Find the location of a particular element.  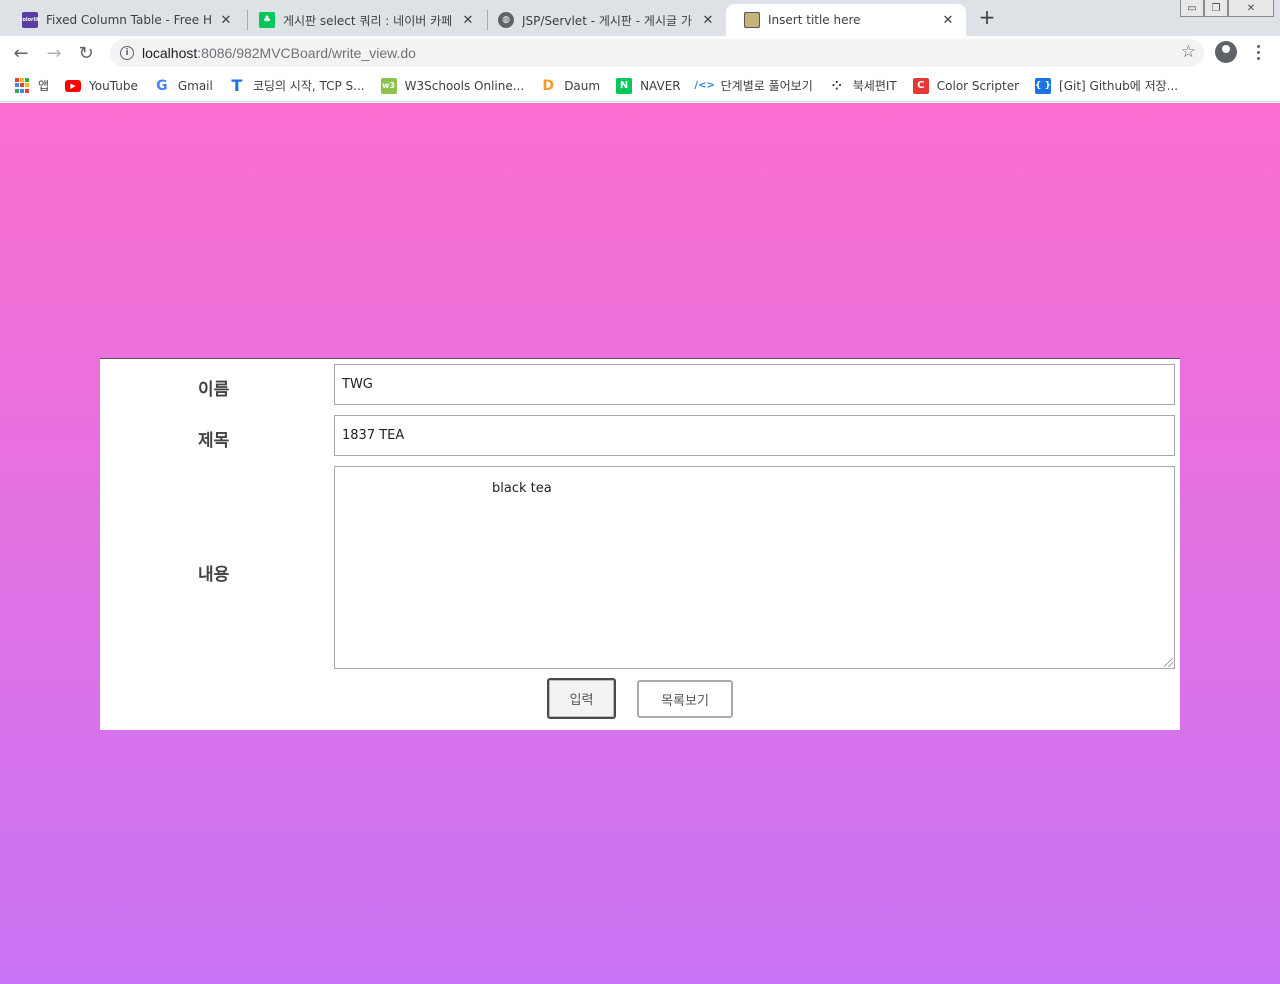

url-host: localhost is located at coordinates (170, 53).